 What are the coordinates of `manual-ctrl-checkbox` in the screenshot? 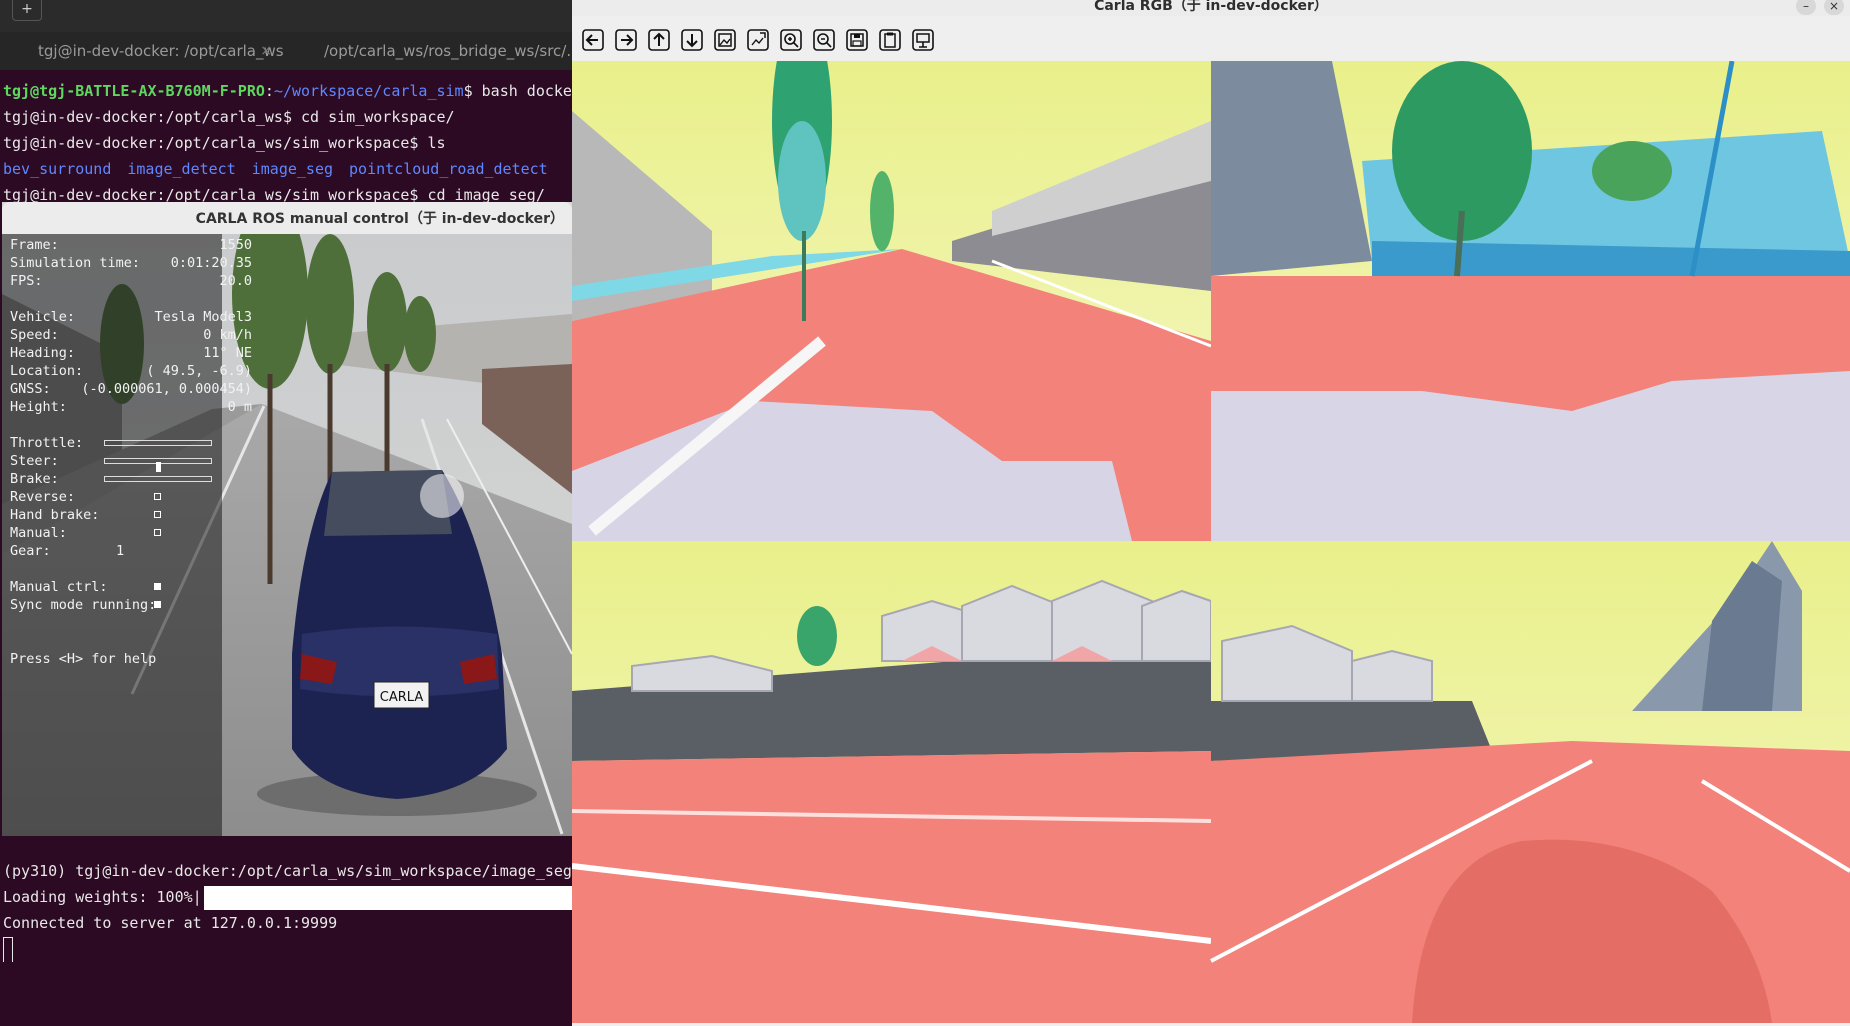 It's located at (157, 586).